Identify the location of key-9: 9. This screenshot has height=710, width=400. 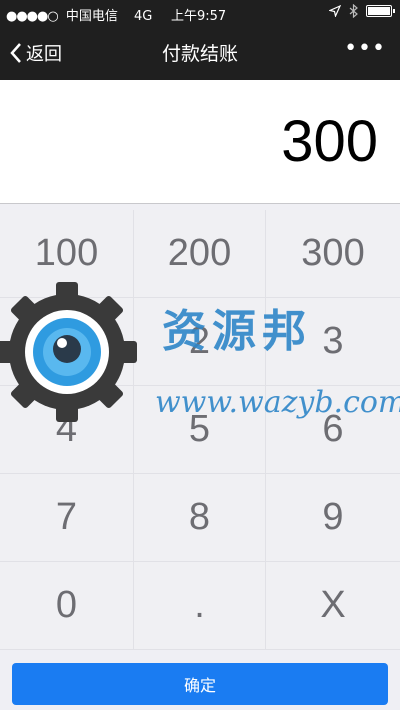
(333, 518).